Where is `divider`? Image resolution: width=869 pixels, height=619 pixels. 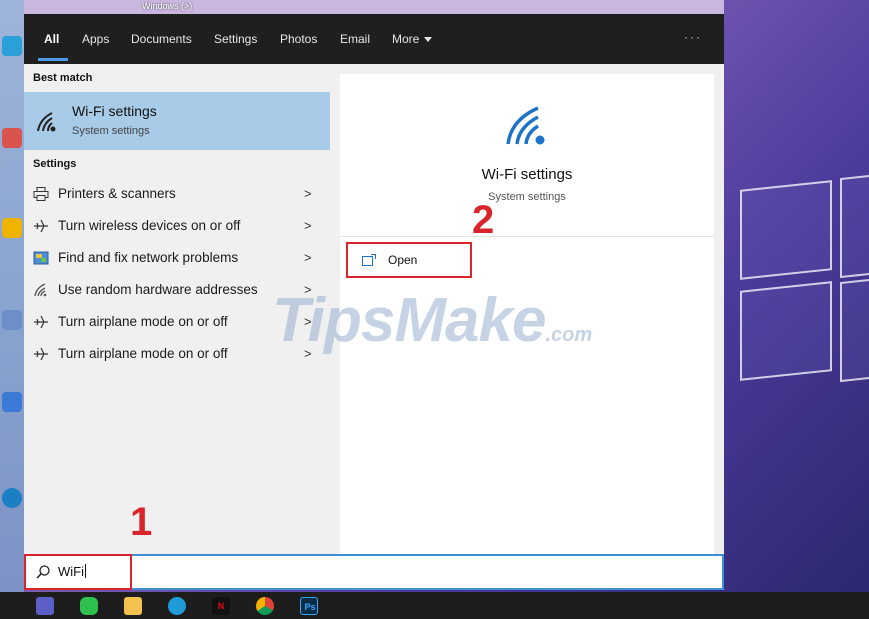
divider is located at coordinates (527, 236).